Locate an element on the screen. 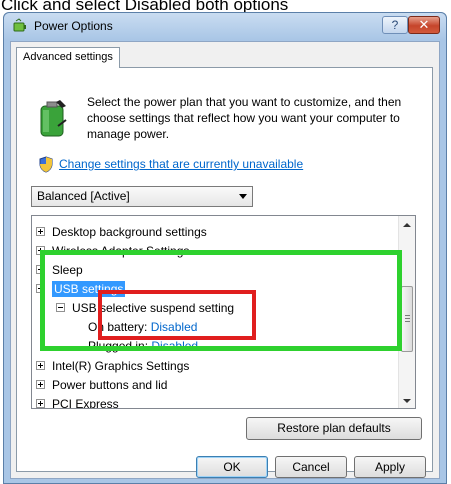  power-plan-select: Balanced [Active] is located at coordinates (142, 196).